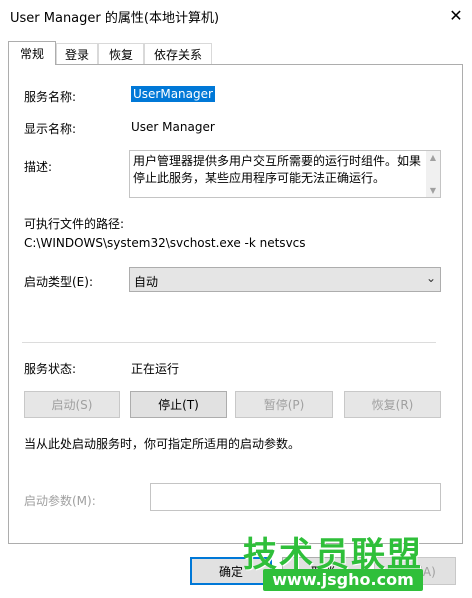  I want to click on scroll-down-icon: ▼, so click(433, 190).